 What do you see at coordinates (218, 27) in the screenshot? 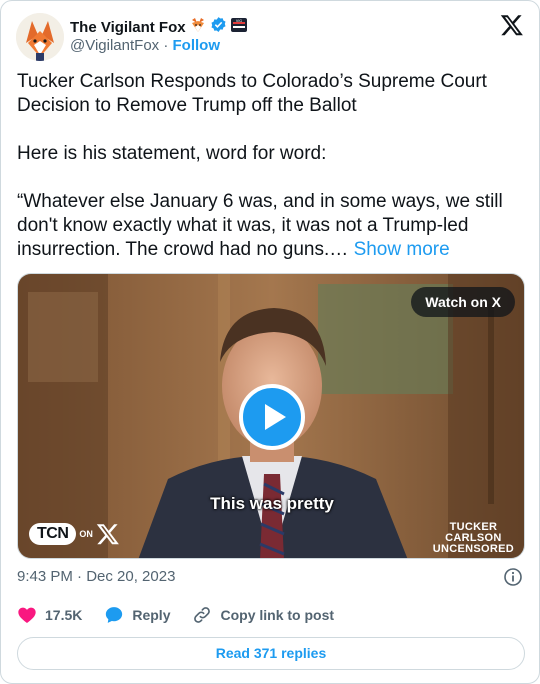
I see `verified-badge-icon` at bounding box center [218, 27].